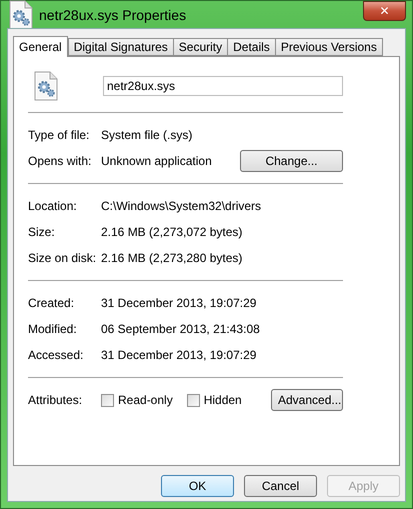 This screenshot has width=413, height=509. I want to click on checkbox-label: Hidden, so click(223, 400).